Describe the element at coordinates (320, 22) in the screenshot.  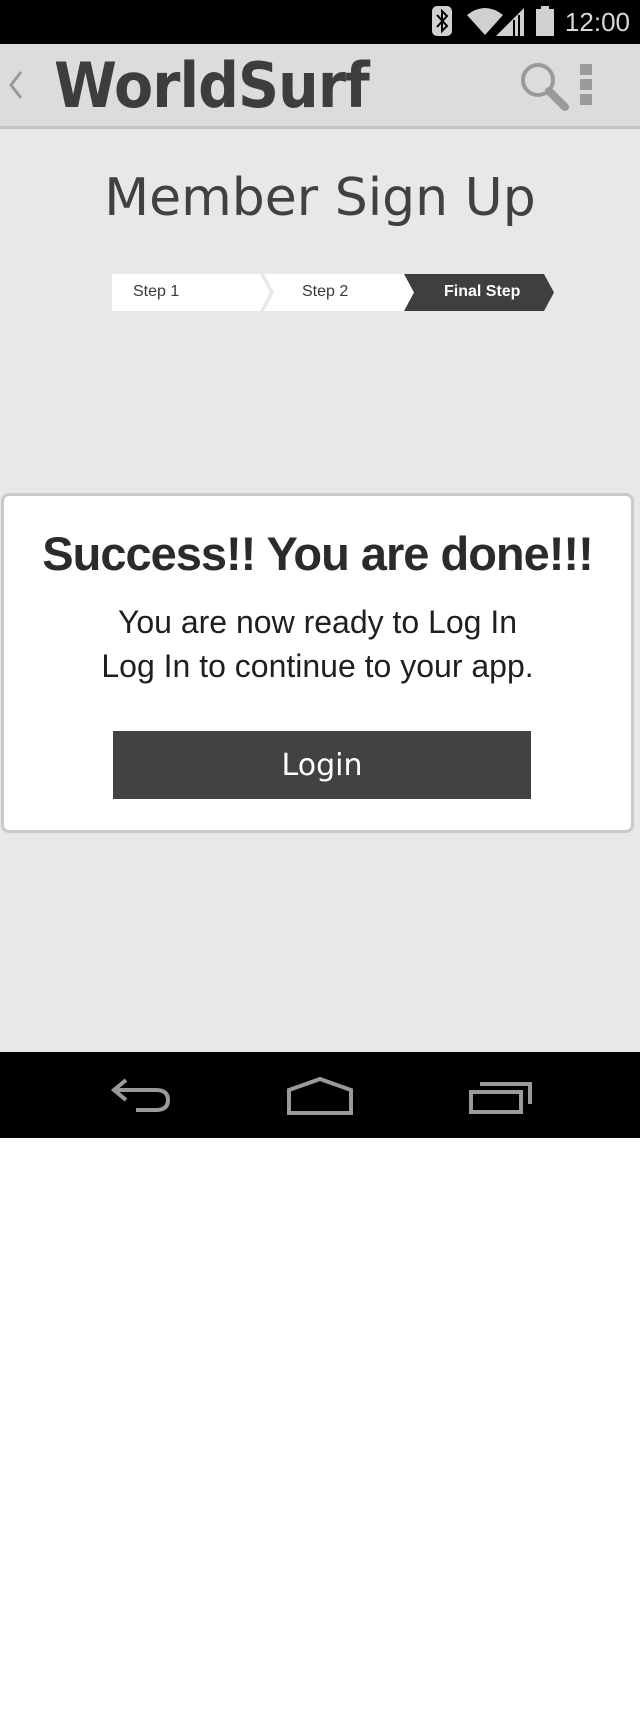
I see `status-bar: 12:00` at that location.